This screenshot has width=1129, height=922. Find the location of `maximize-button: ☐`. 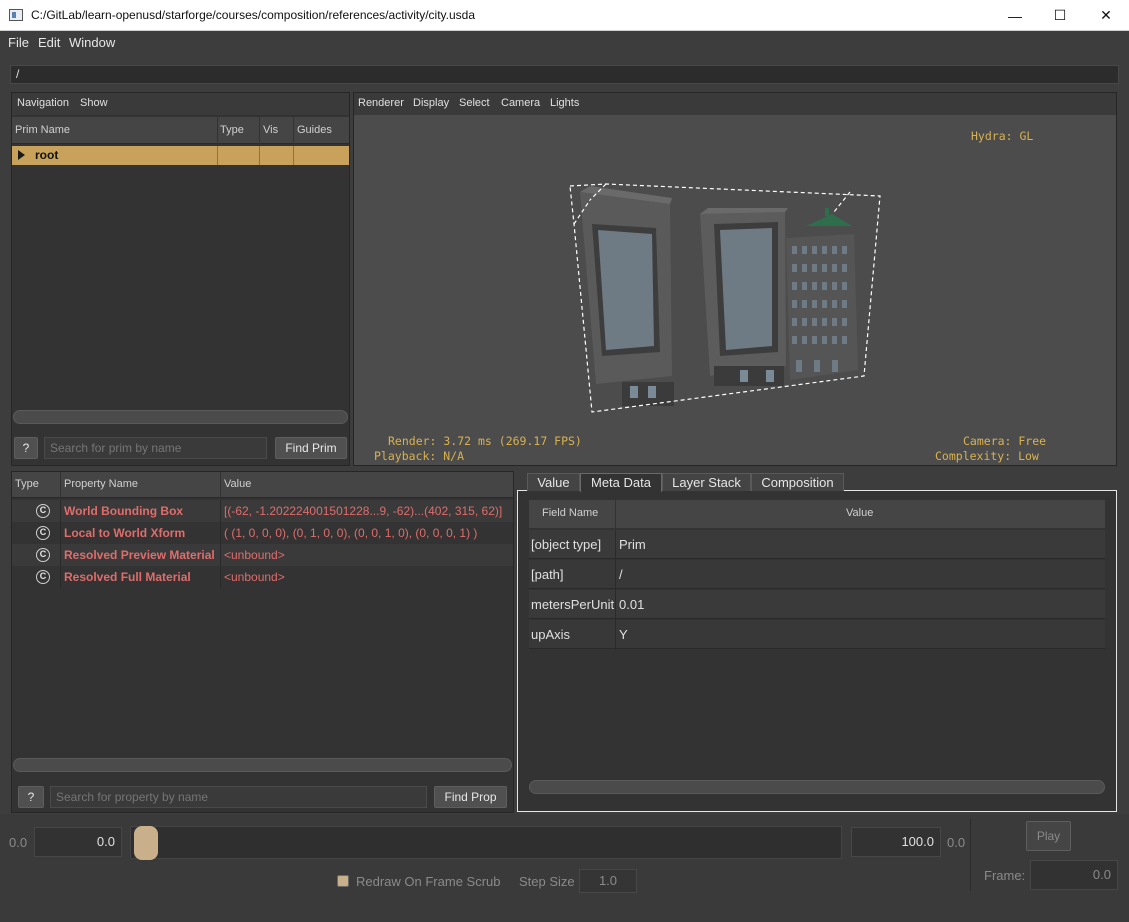

maximize-button: ☐ is located at coordinates (1060, 15).